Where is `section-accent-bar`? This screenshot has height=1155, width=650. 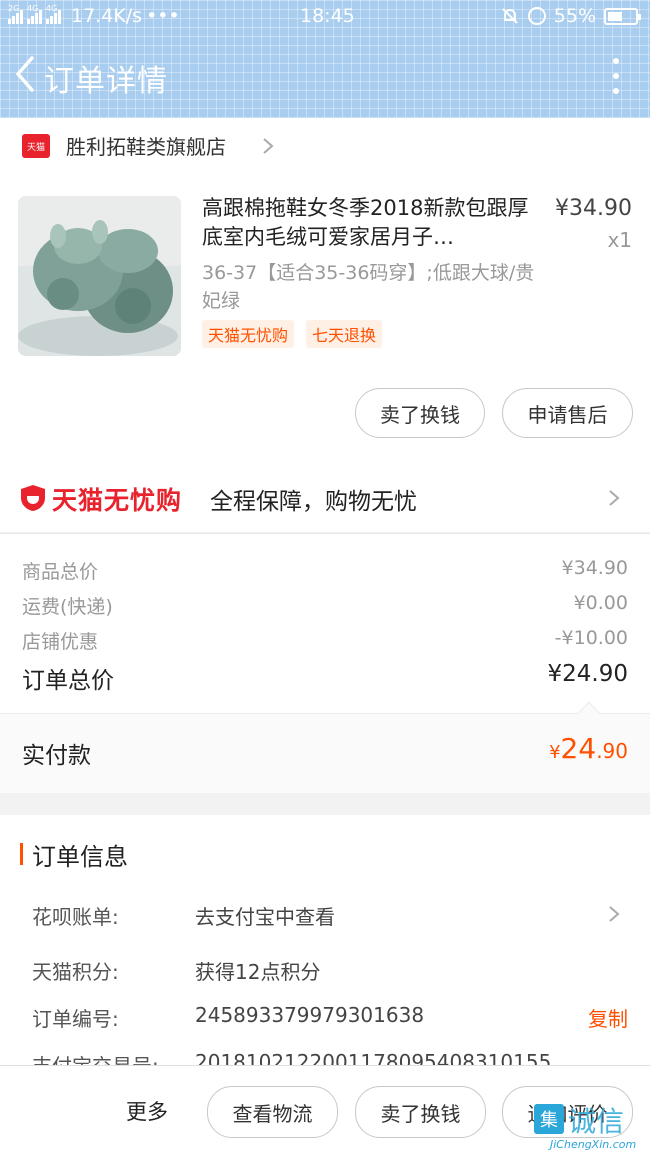
section-accent-bar is located at coordinates (21, 854).